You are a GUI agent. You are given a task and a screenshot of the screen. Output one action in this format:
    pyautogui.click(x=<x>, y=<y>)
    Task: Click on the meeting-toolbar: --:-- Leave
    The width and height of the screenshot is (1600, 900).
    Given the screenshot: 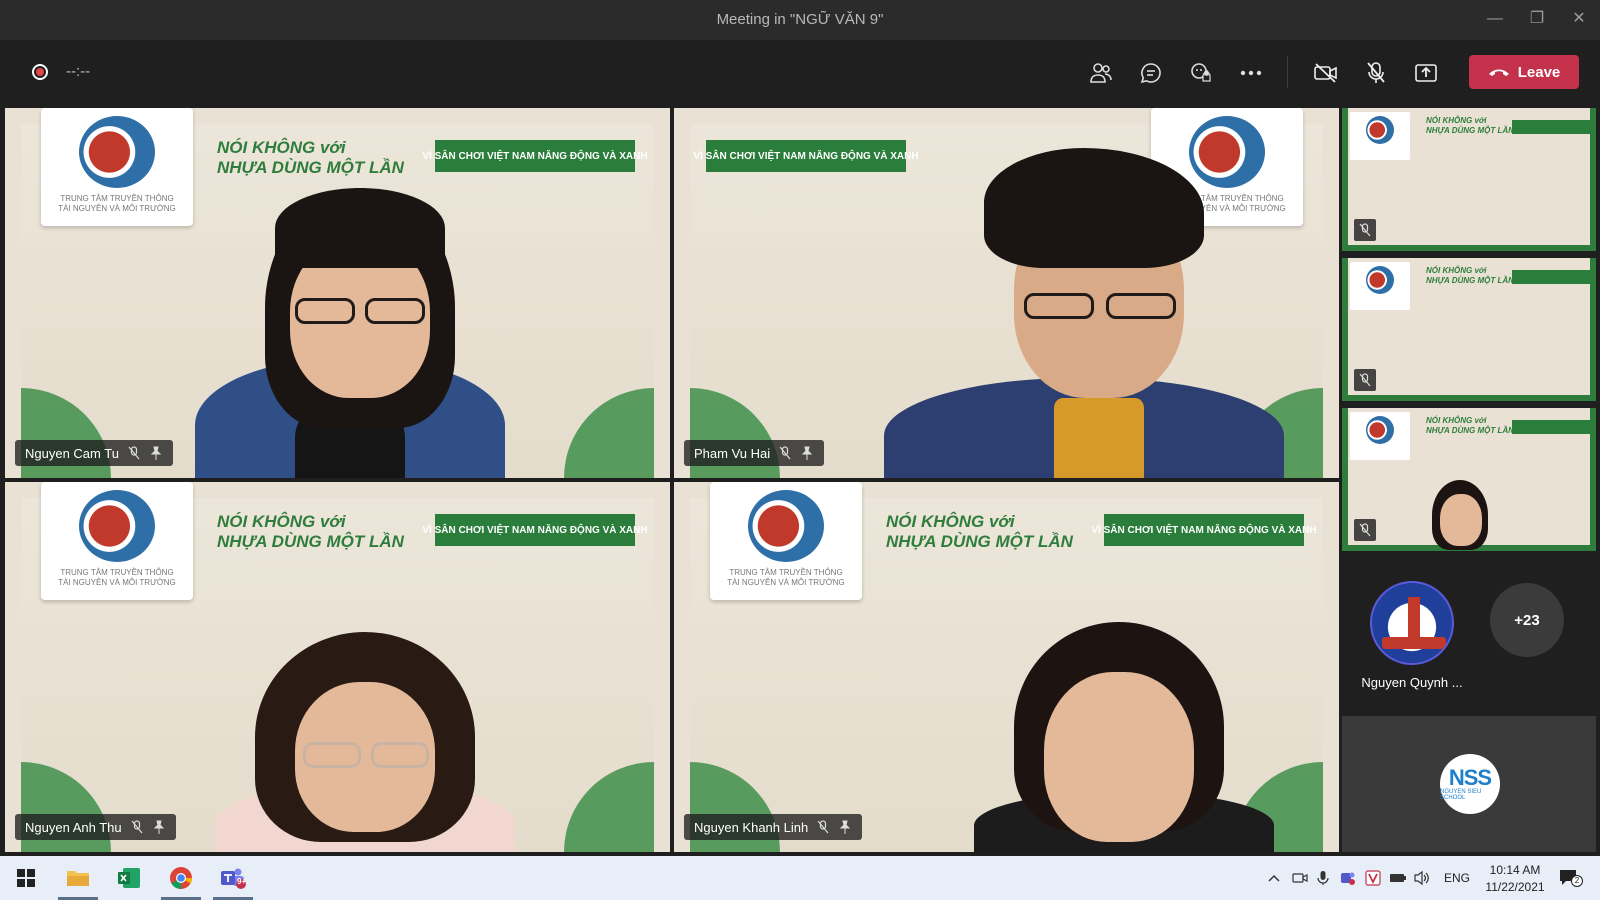 What is the action you would take?
    pyautogui.click(x=800, y=72)
    